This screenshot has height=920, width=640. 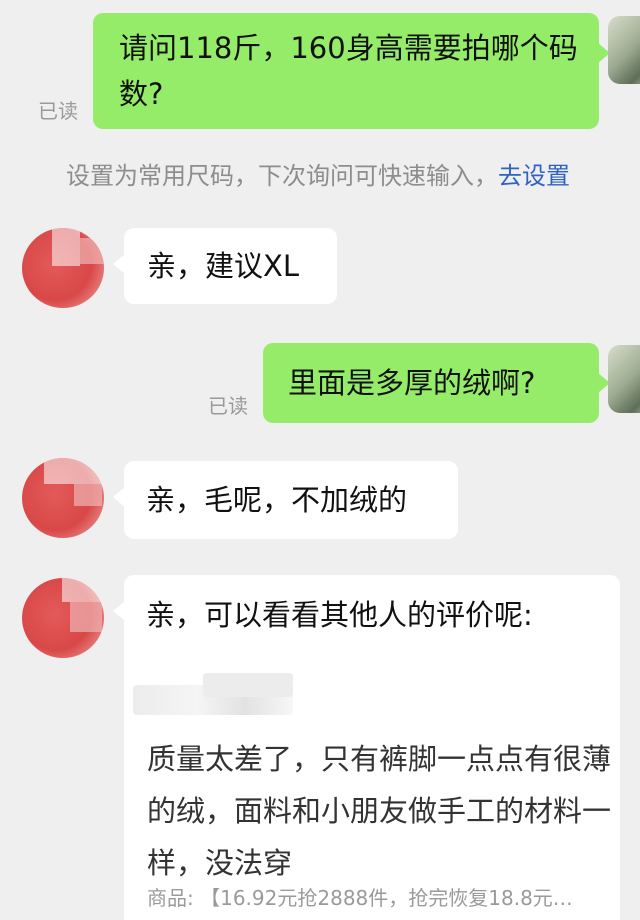 What do you see at coordinates (379, 811) in the screenshot?
I see `review-content: 质量太差了，只有裤脚一点点有很薄的绒，面料和小朋友做手工的材料一样，没法穿` at bounding box center [379, 811].